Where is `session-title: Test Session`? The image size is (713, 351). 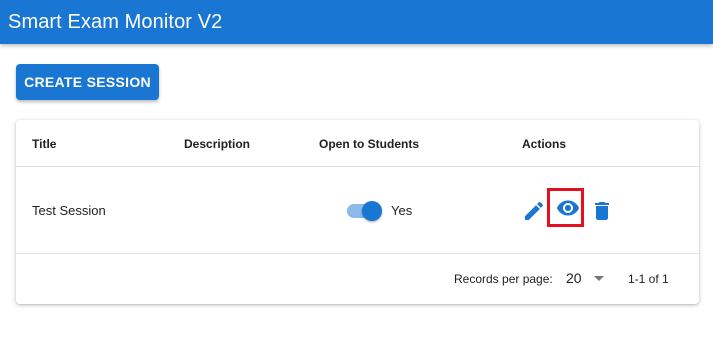
session-title: Test Session is located at coordinates (69, 210).